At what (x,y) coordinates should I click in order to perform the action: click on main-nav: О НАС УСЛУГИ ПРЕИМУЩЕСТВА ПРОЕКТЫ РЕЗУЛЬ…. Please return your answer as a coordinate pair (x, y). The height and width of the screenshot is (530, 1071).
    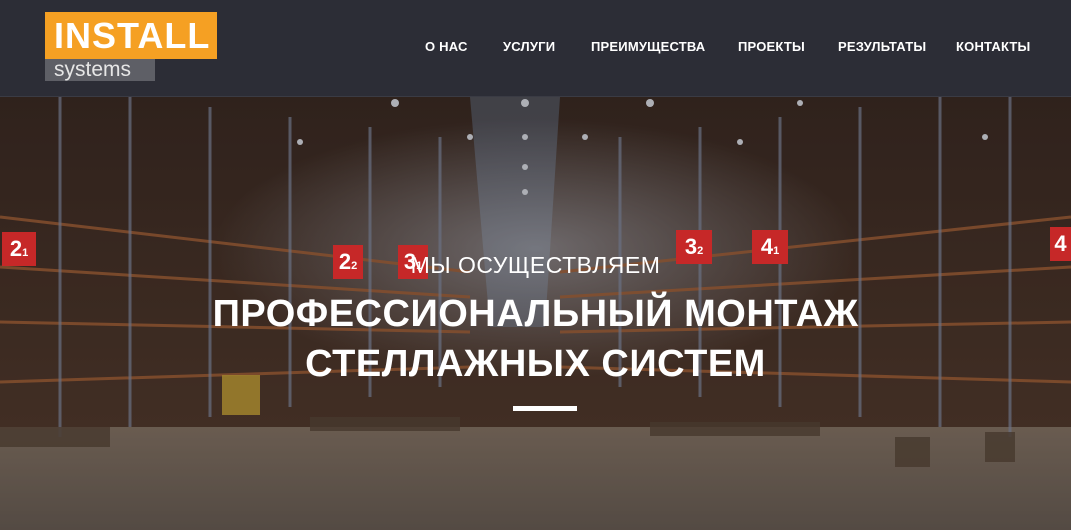
    Looking at the image, I should click on (535, 49).